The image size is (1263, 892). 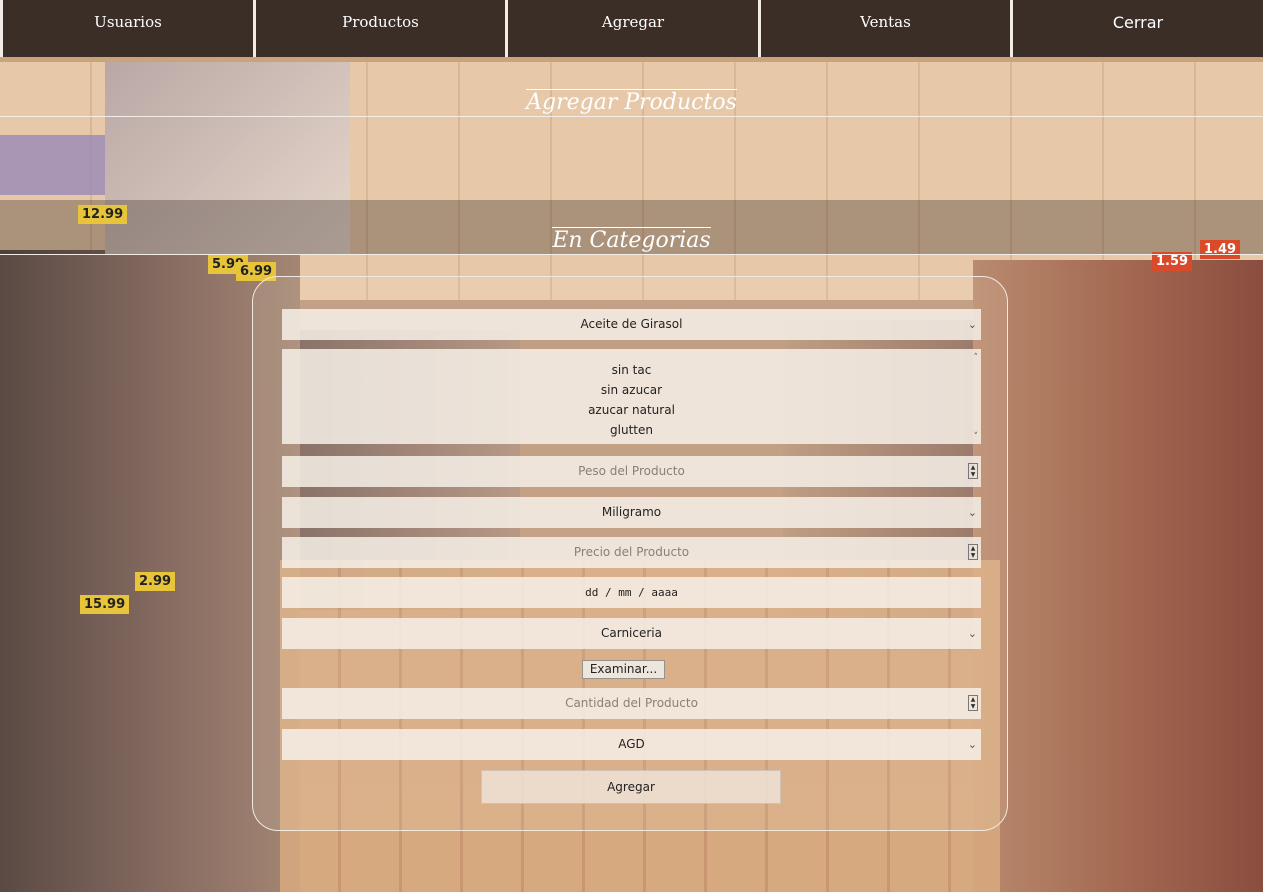 I want to click on price-tag: 15.99, so click(x=105, y=604).